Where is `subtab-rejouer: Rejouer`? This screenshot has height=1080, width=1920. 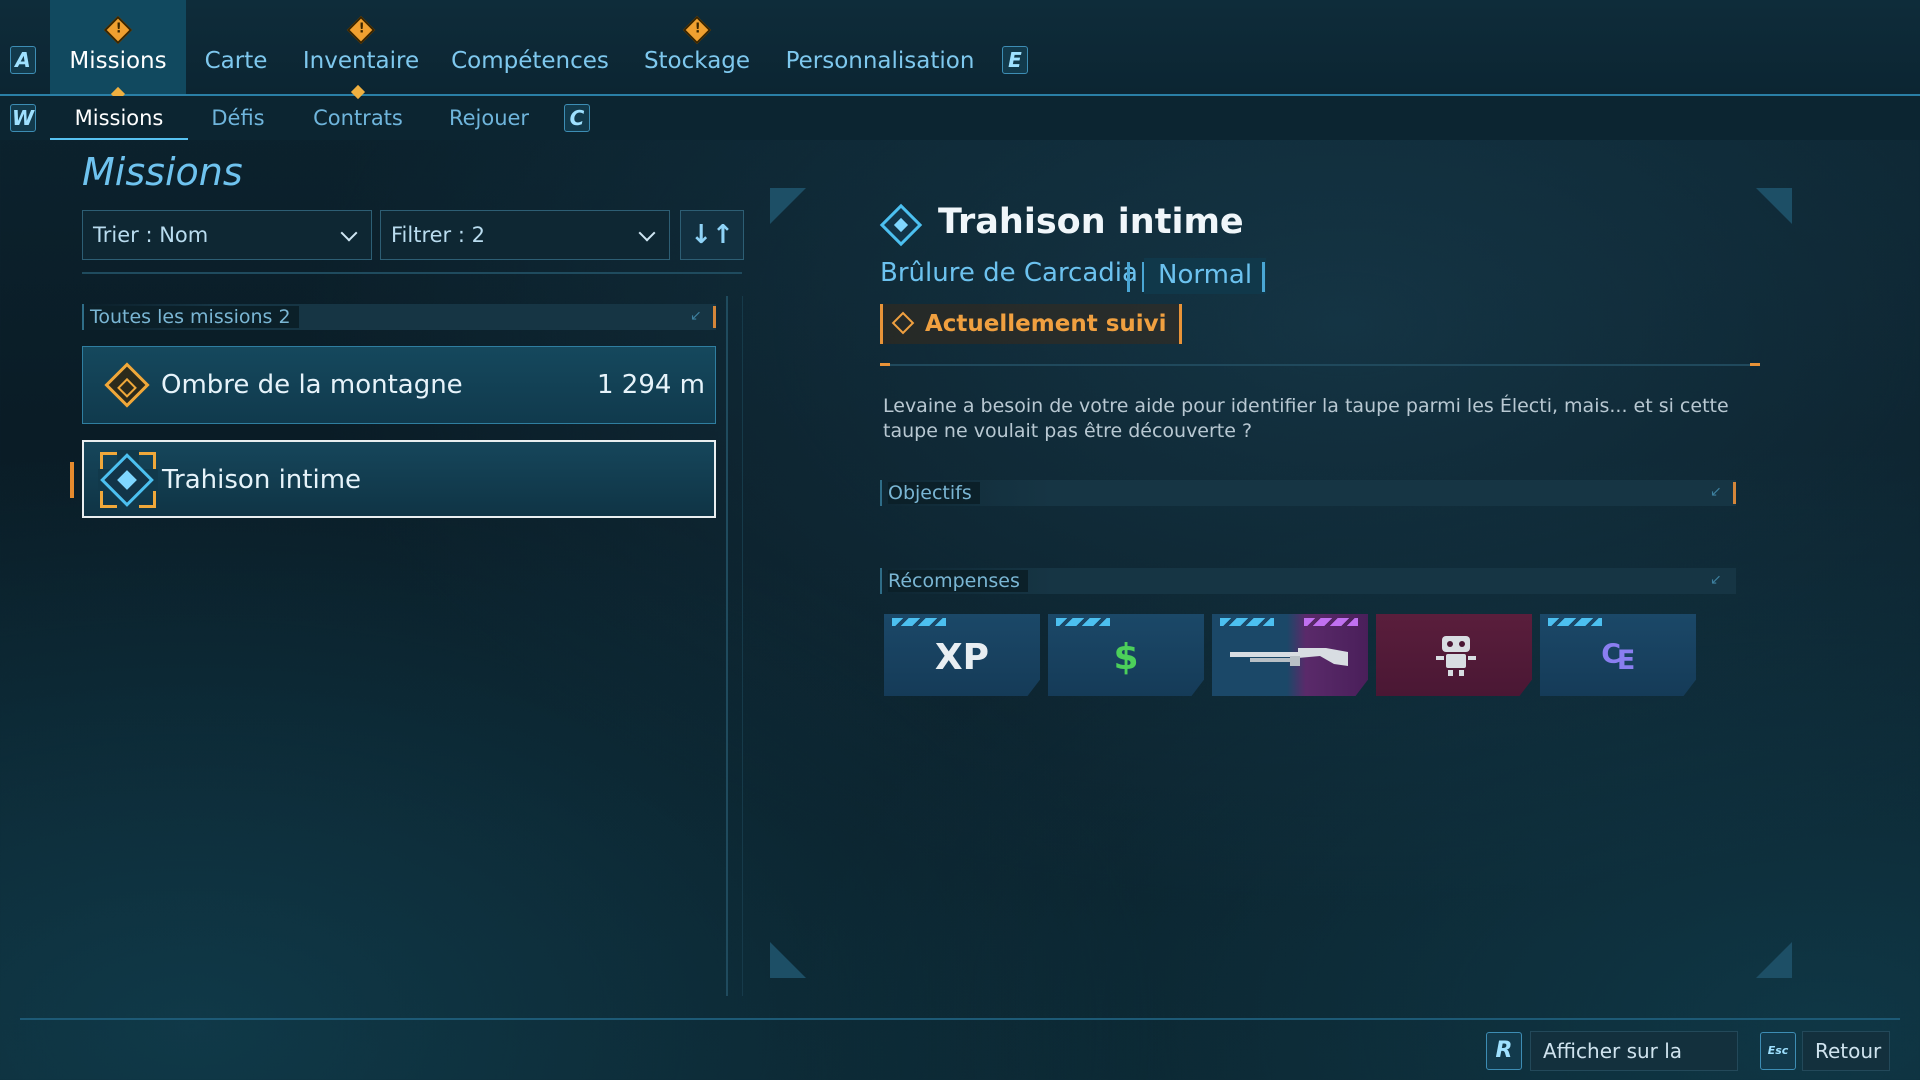 subtab-rejouer: Rejouer is located at coordinates (489, 118).